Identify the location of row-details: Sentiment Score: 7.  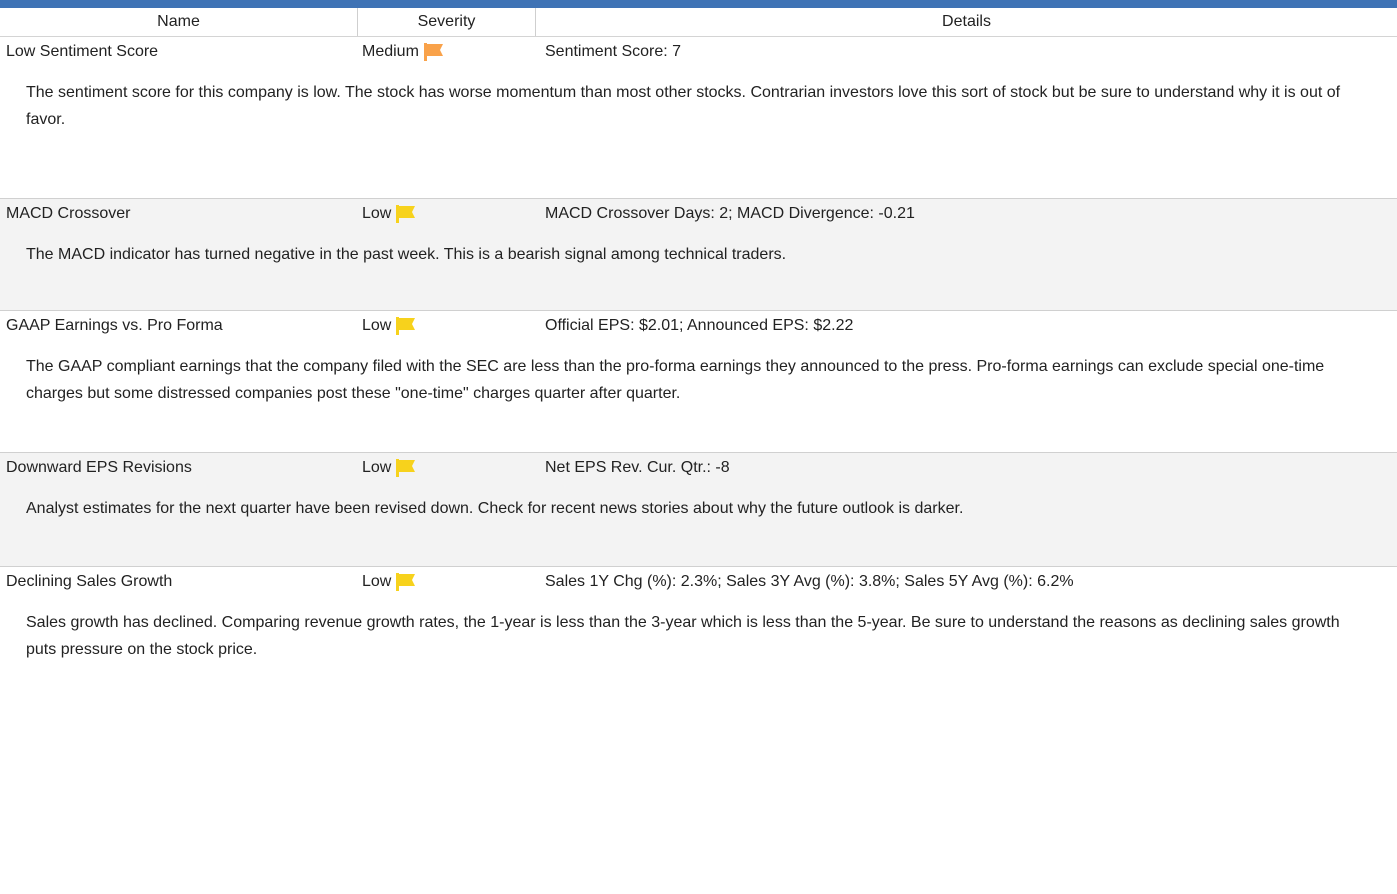
(613, 51).